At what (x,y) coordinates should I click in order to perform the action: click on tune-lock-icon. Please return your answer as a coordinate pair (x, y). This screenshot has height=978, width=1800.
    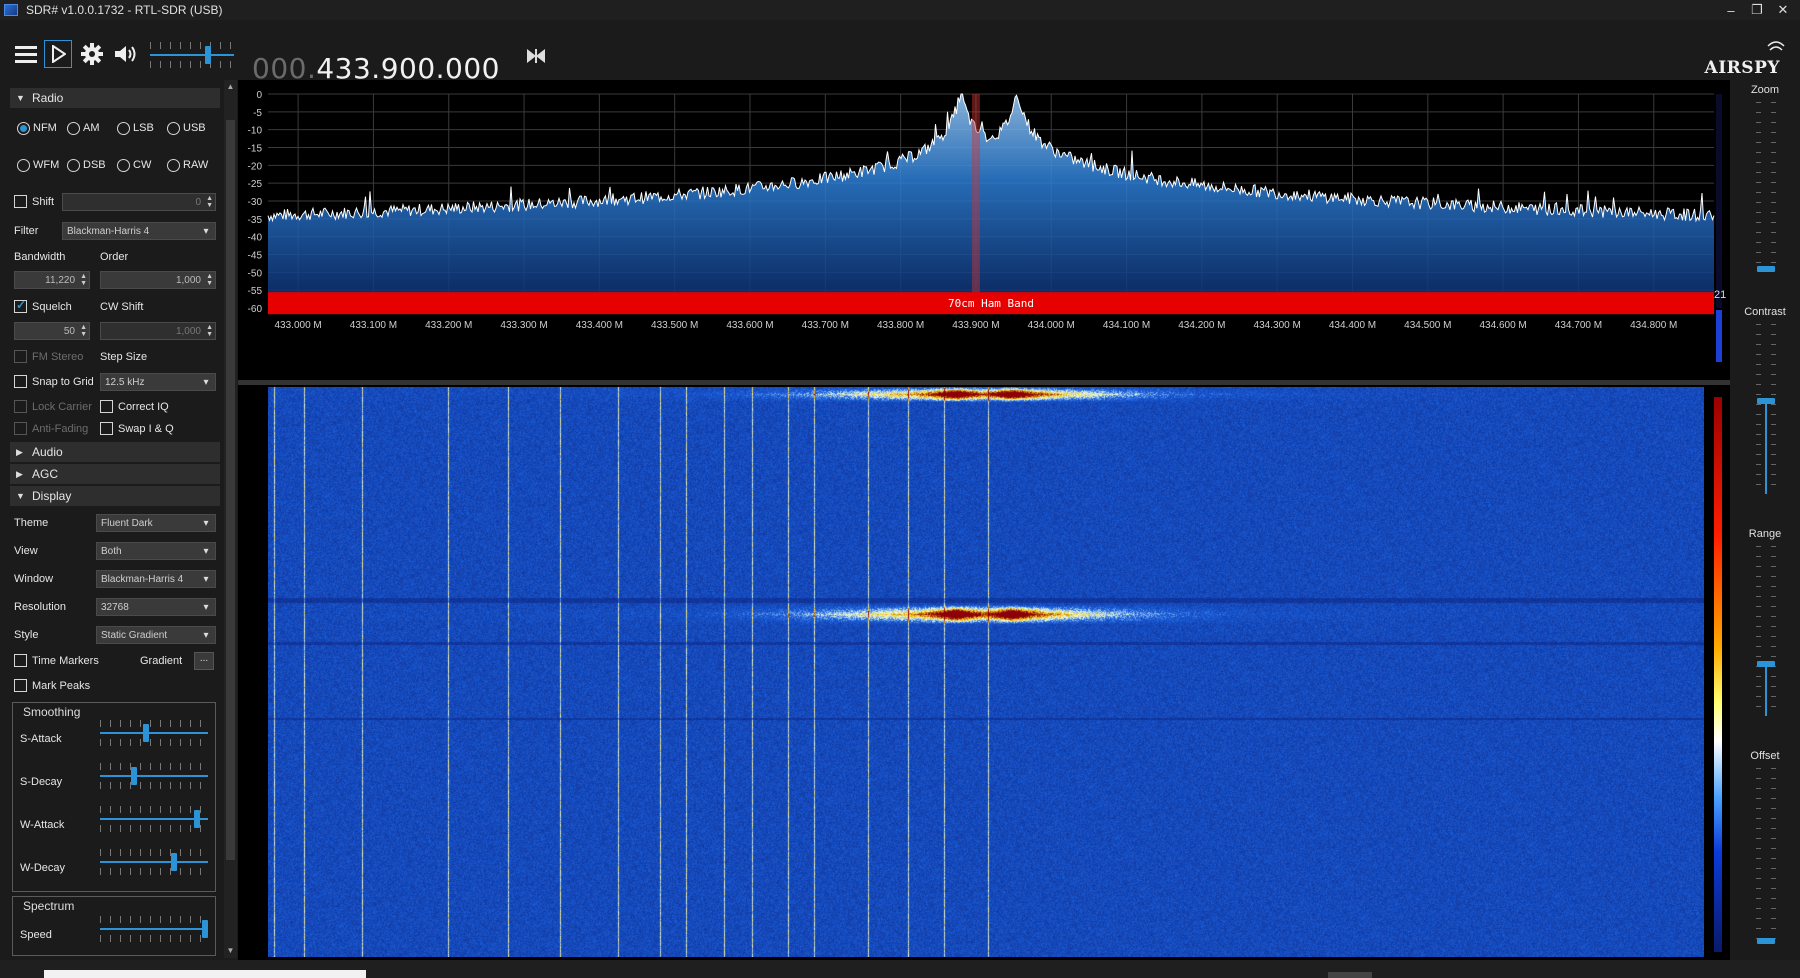
    Looking at the image, I should click on (536, 56).